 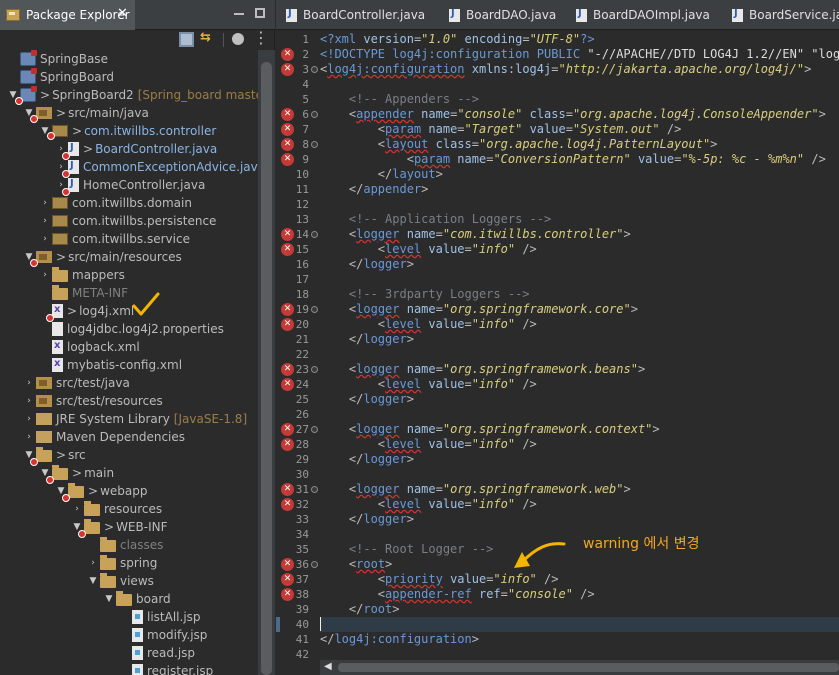 I want to click on vertical-scrollbar, so click(x=266, y=362).